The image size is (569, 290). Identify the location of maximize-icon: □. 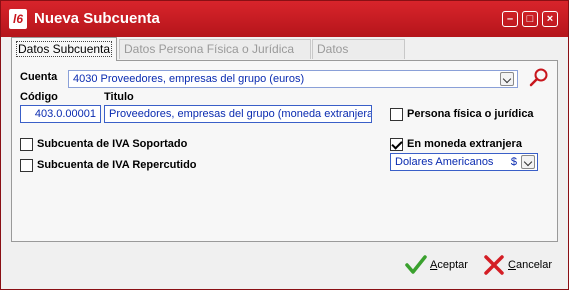
(530, 19).